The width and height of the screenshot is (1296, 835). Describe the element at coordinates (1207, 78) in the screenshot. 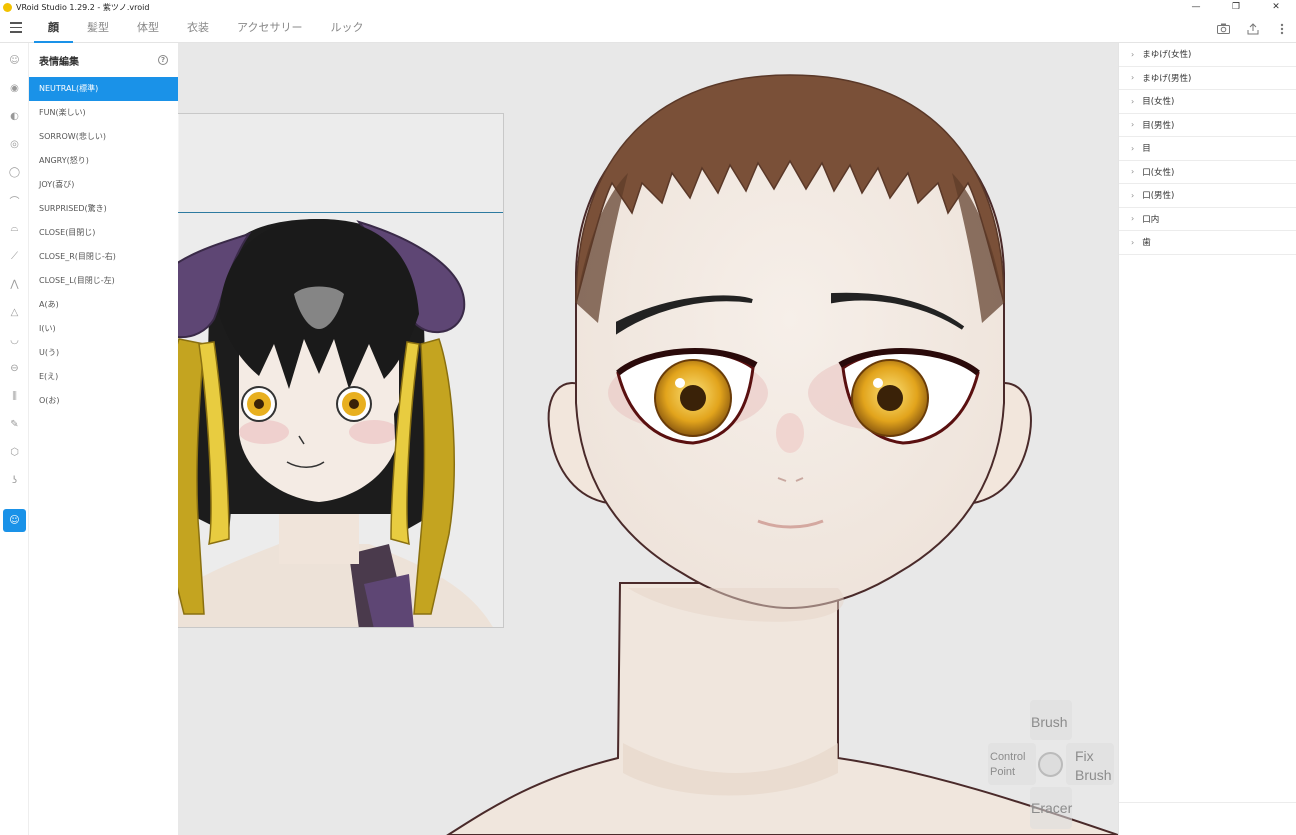

I see `list-item: › まゆげ(男性)` at that location.